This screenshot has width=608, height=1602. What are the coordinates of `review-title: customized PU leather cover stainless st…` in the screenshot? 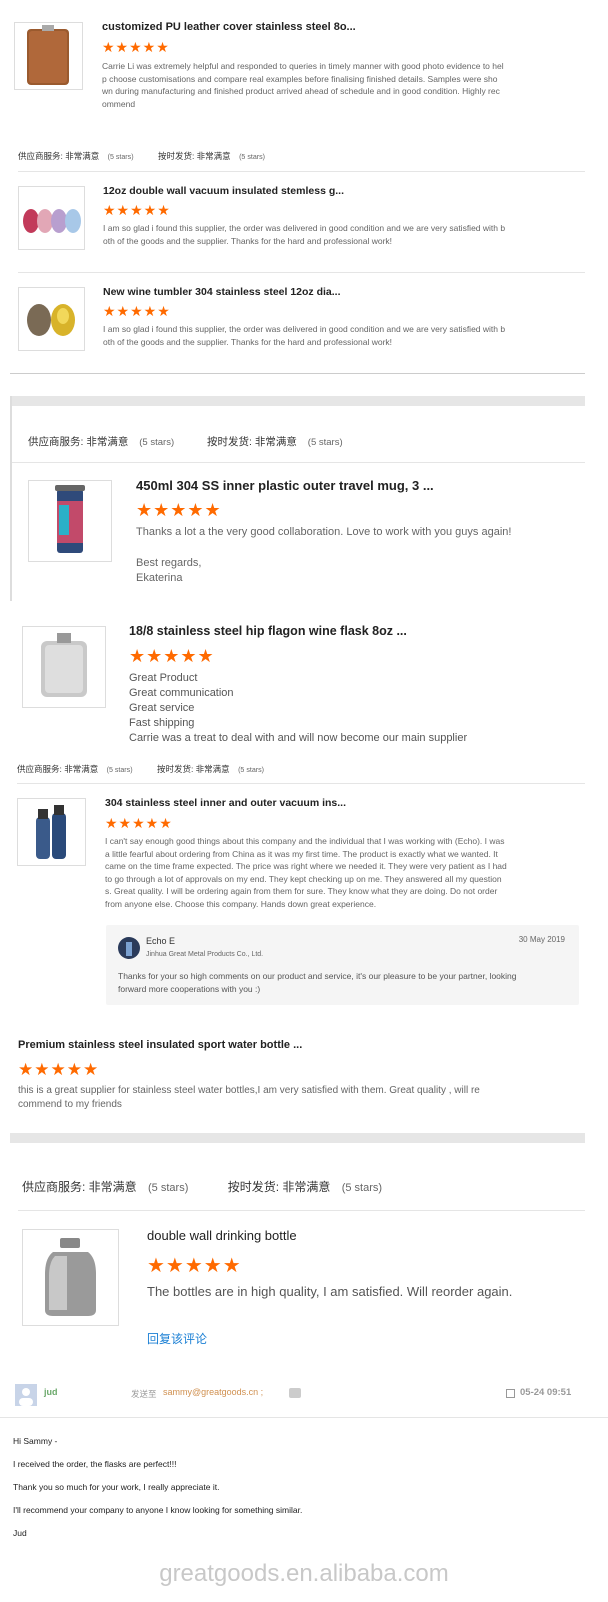 It's located at (322, 27).